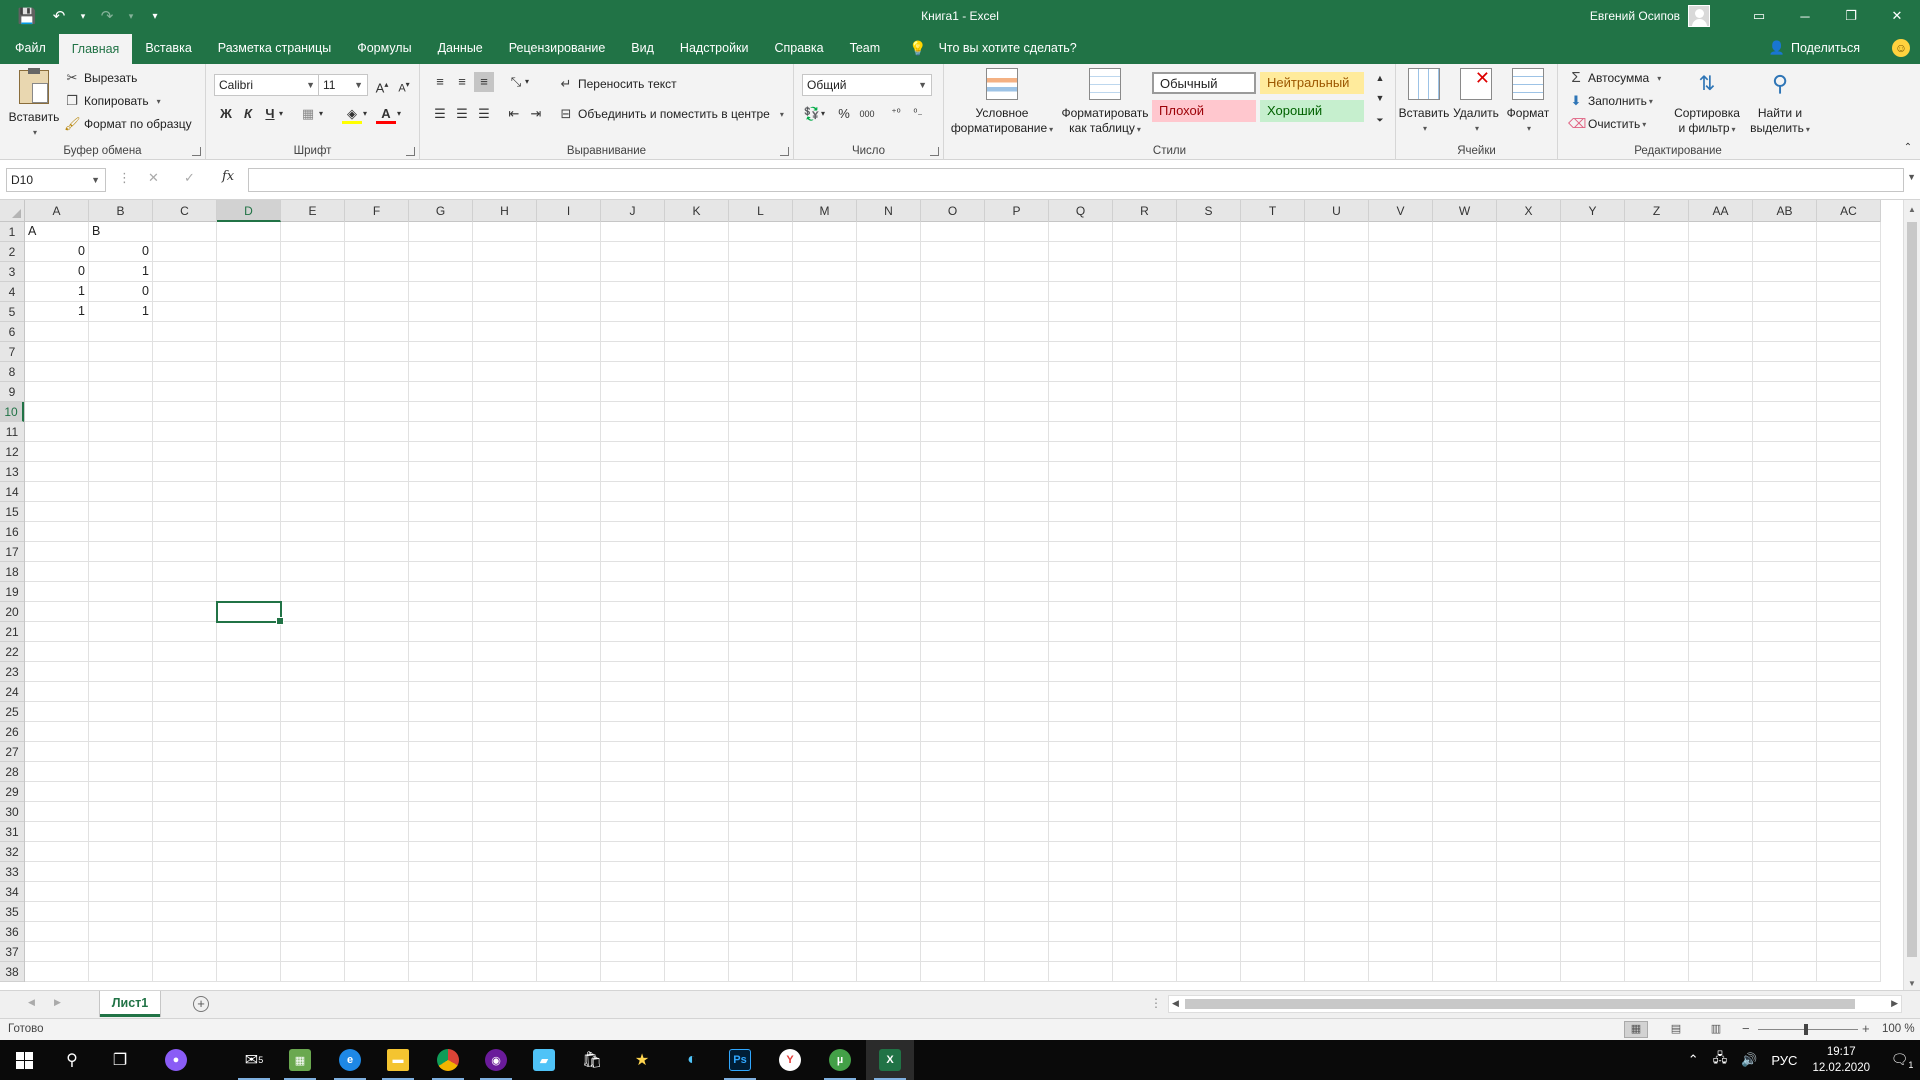 This screenshot has width=1920, height=1080. What do you see at coordinates (398, 1060) in the screenshot?
I see `file-explorer-icon: ▬` at bounding box center [398, 1060].